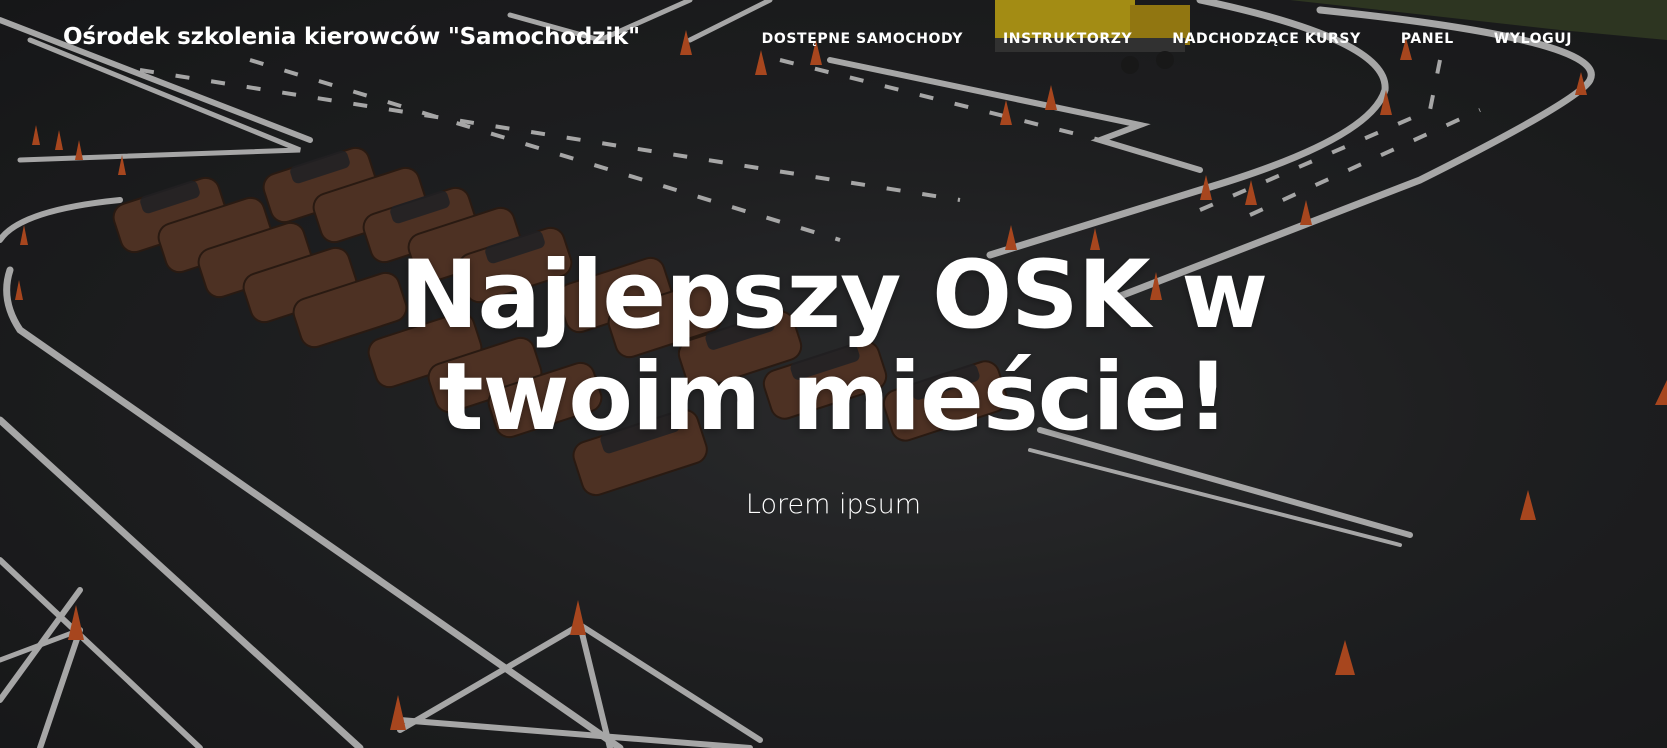 The width and height of the screenshot is (1667, 748). I want to click on nav-link-upcoming-courses: NADCHODZĄCE KURSY, so click(1266, 39).